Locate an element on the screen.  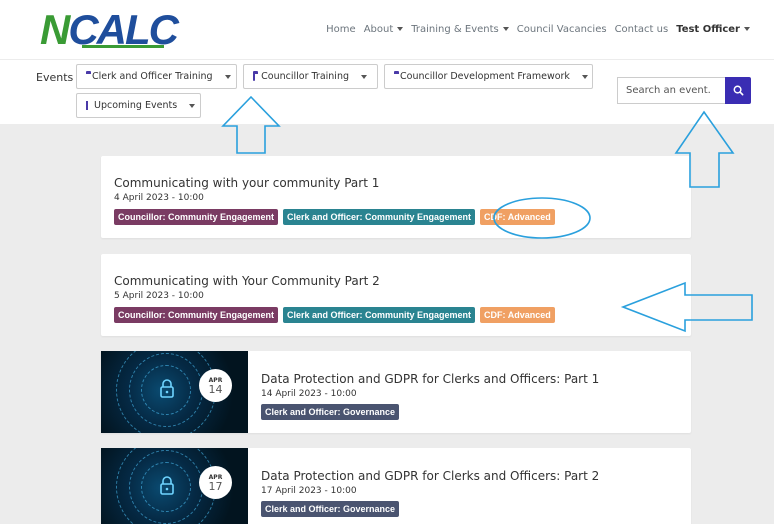
annotation-left-arrow is located at coordinates (686, 307).